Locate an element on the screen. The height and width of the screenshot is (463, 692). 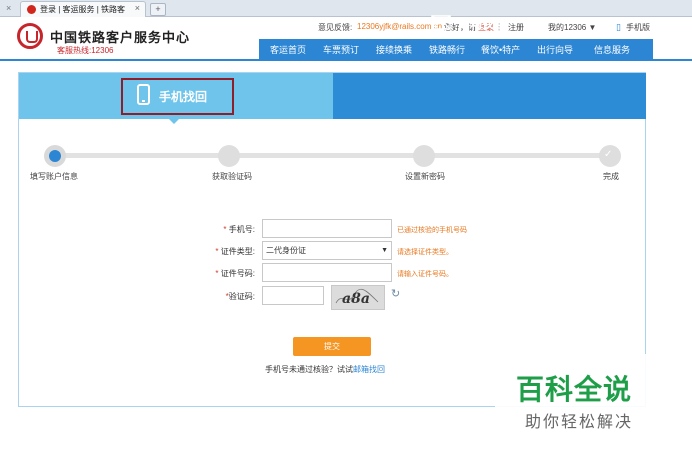
hotline-text: 客服热线:12306 is located at coordinates (85, 50).